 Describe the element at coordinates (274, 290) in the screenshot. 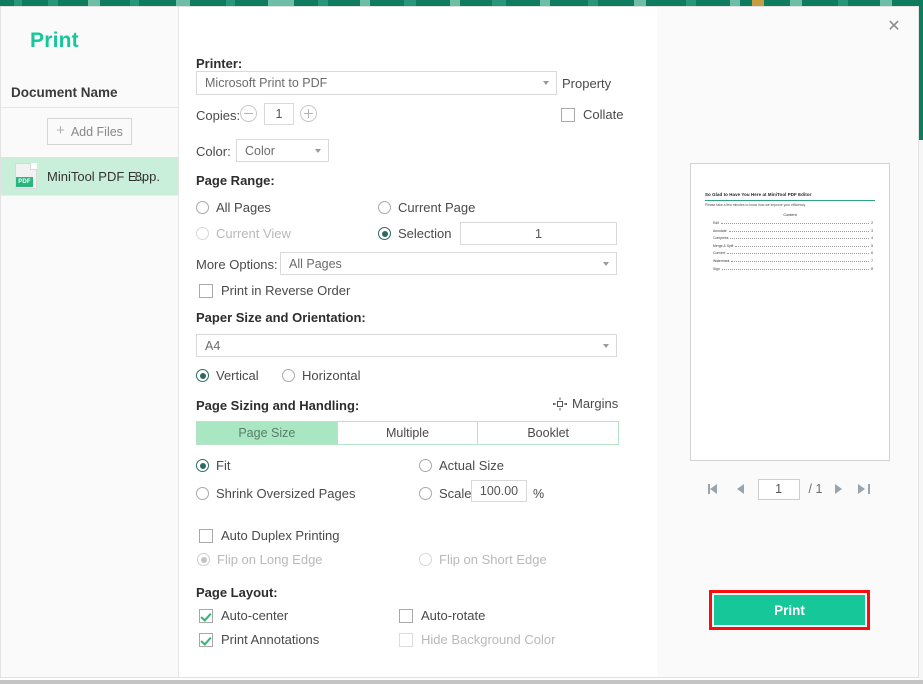

I see `print-reverse-order-checkbox: Print in Reverse Order` at that location.